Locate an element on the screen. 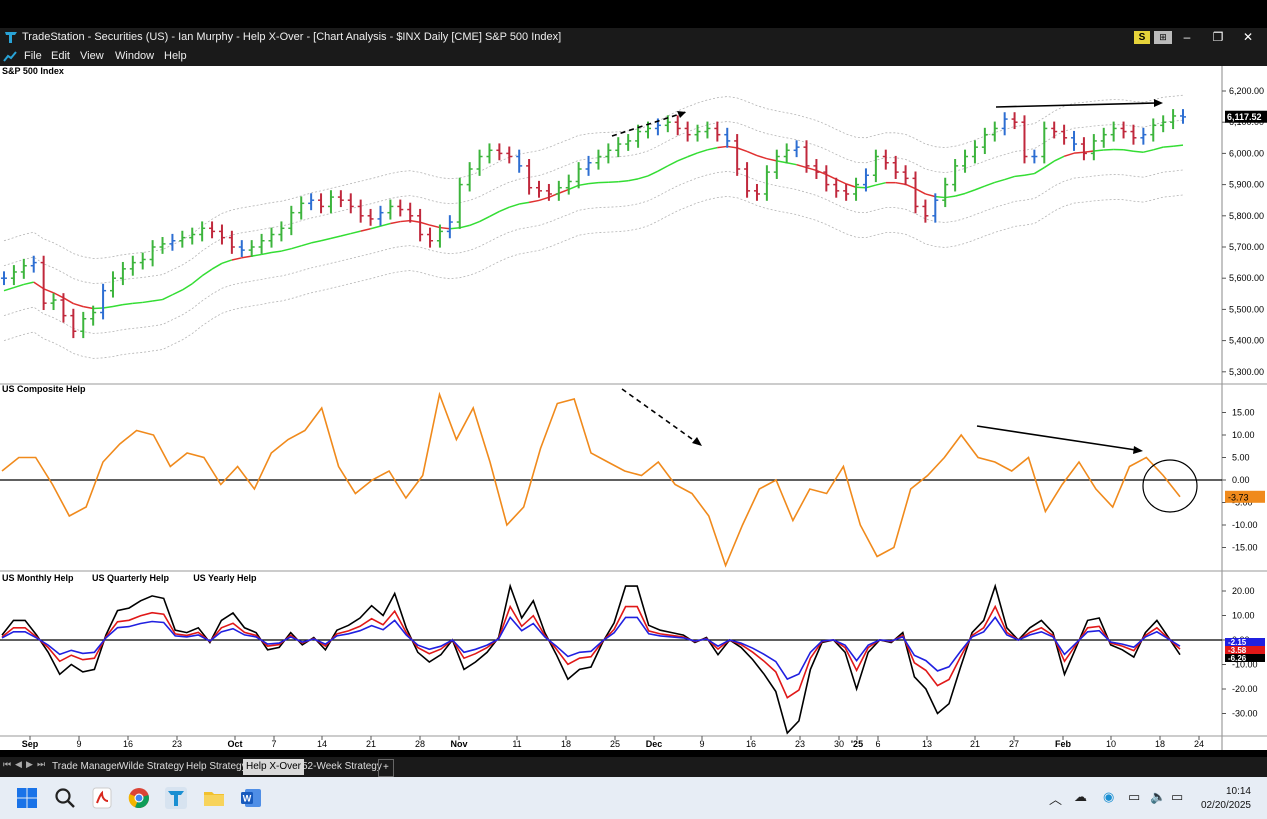 This screenshot has width=1267, height=819. date-axis-label: '25 is located at coordinates (857, 744).